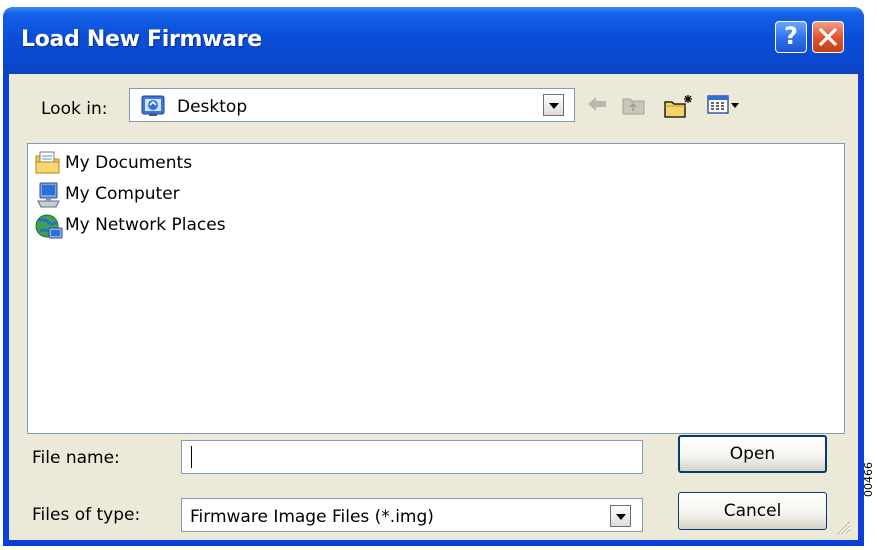 Image resolution: width=877 pixels, height=550 pixels. I want to click on view-menu-icon, so click(727, 105).